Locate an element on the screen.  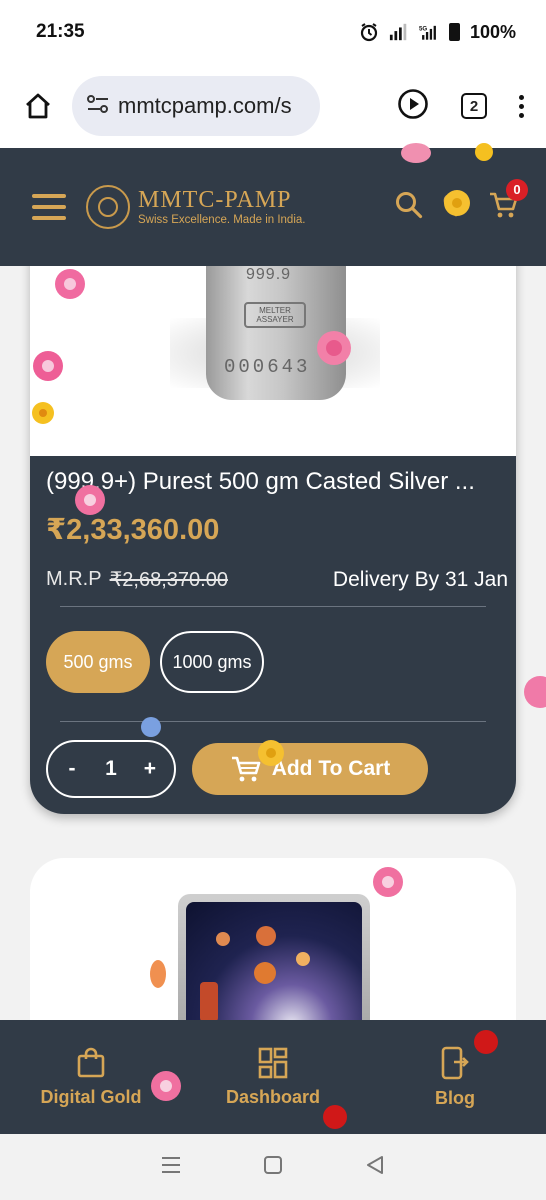
bar-purity-stamp: 999.9 is located at coordinates (269, 274).